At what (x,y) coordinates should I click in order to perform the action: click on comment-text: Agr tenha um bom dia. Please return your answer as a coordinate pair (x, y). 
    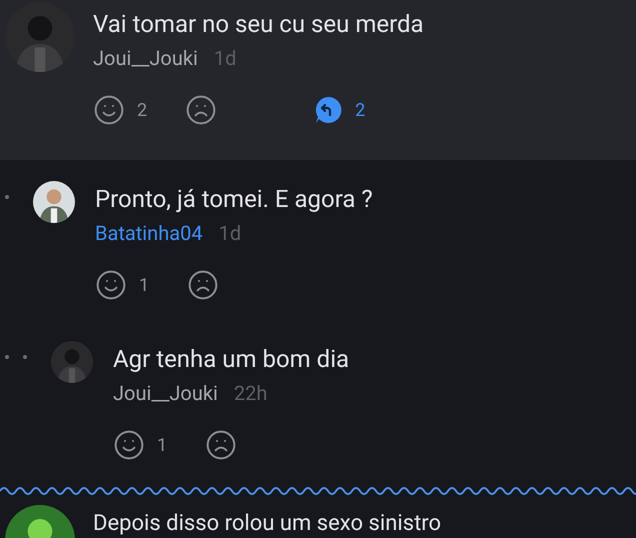
    Looking at the image, I should click on (231, 359).